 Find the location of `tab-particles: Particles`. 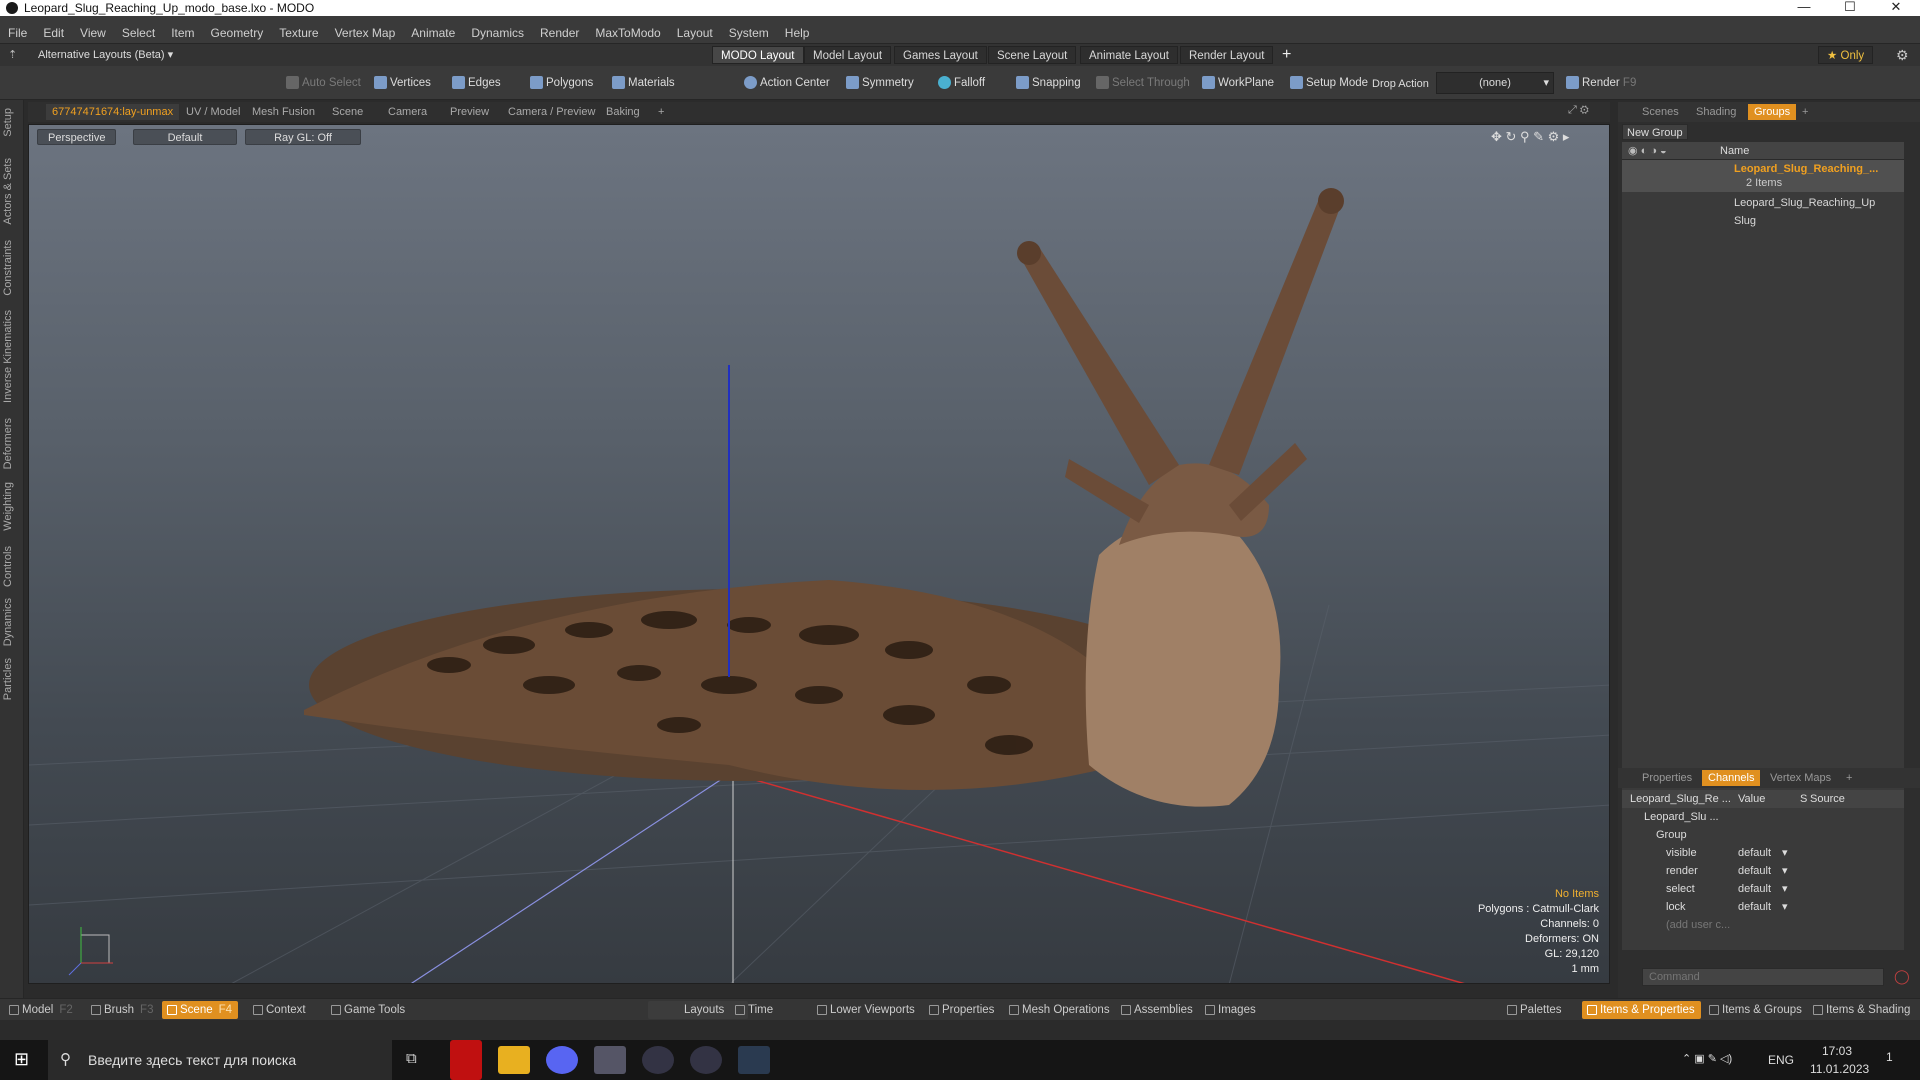

tab-particles: Particles is located at coordinates (8, 679).